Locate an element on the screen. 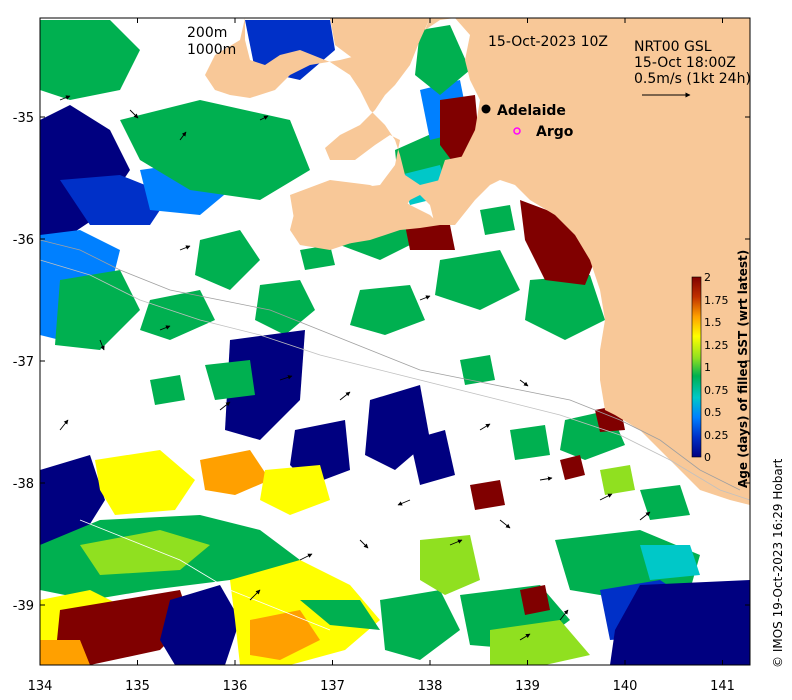  colorbar-tick-0: 0 is located at coordinates (707, 457).